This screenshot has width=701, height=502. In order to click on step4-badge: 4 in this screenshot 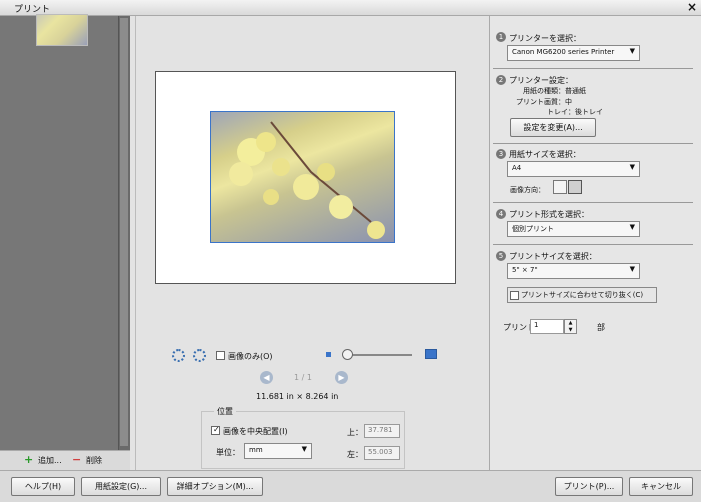, I will do `click(501, 214)`.